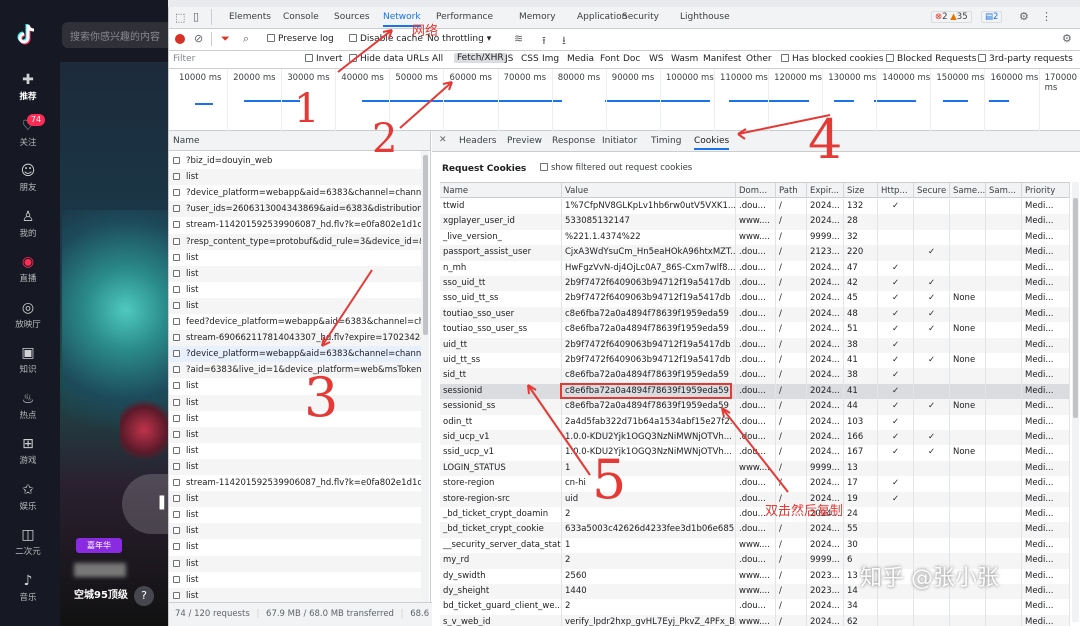 The height and width of the screenshot is (626, 1080). Describe the element at coordinates (307, 109) in the screenshot. I see `annotation-step-1: 1` at that location.